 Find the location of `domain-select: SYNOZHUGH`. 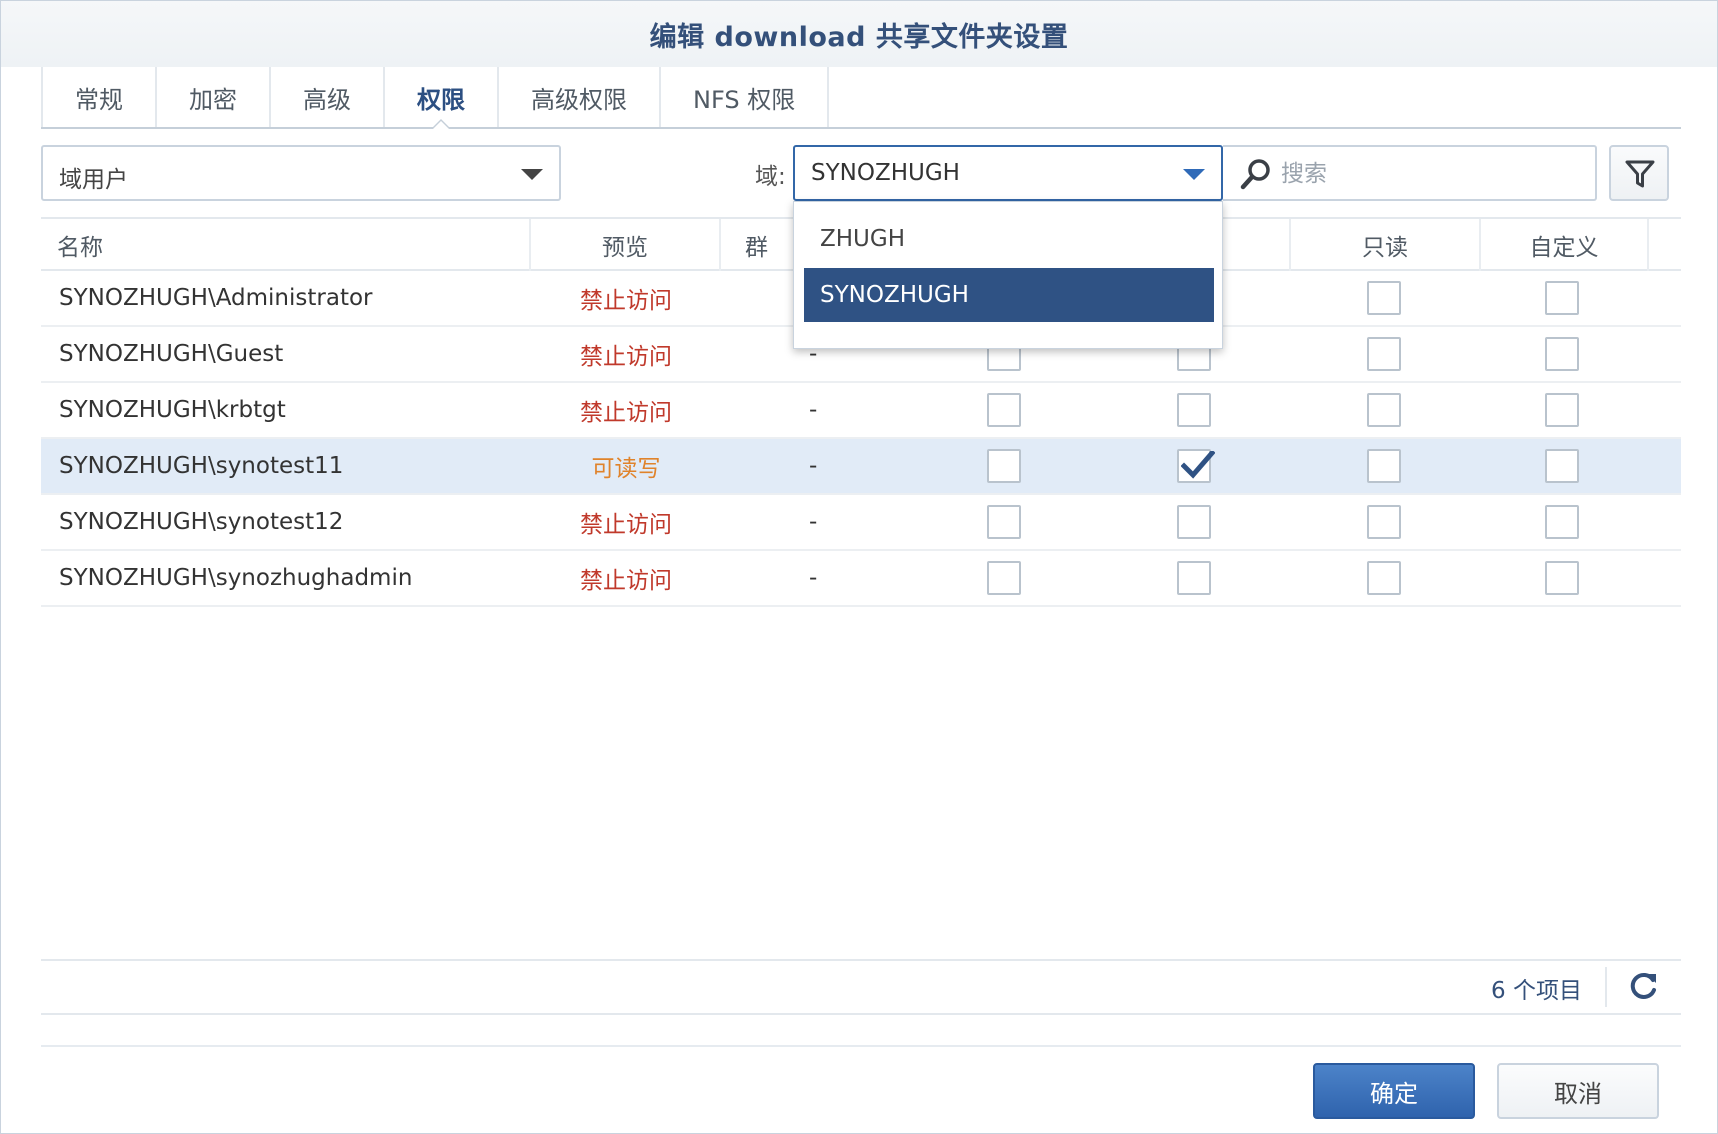

domain-select: SYNOZHUGH is located at coordinates (1008, 173).